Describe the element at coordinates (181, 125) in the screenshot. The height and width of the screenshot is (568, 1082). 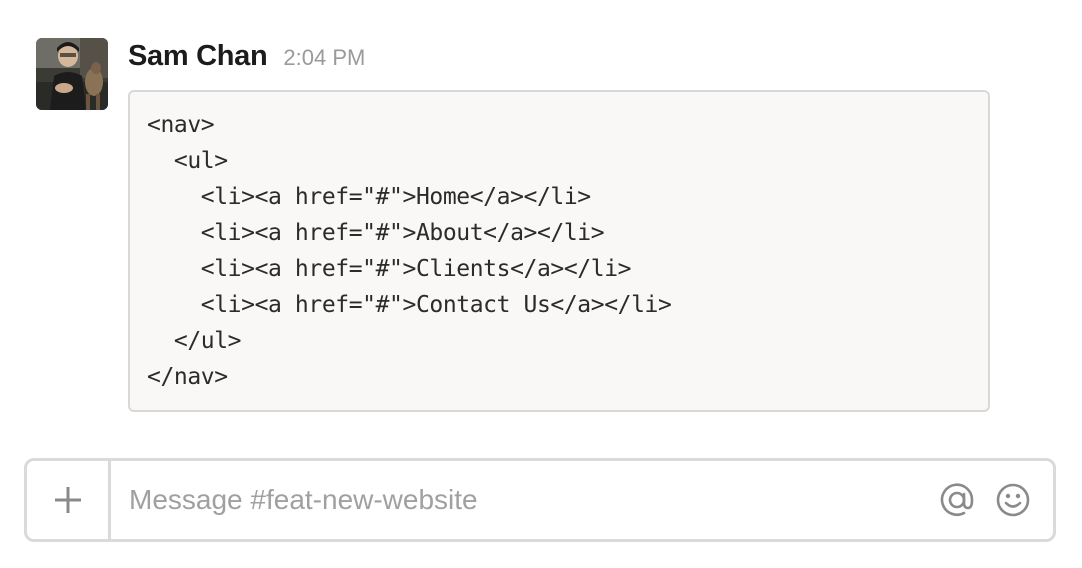
I see `code-line: <nav>` at that location.